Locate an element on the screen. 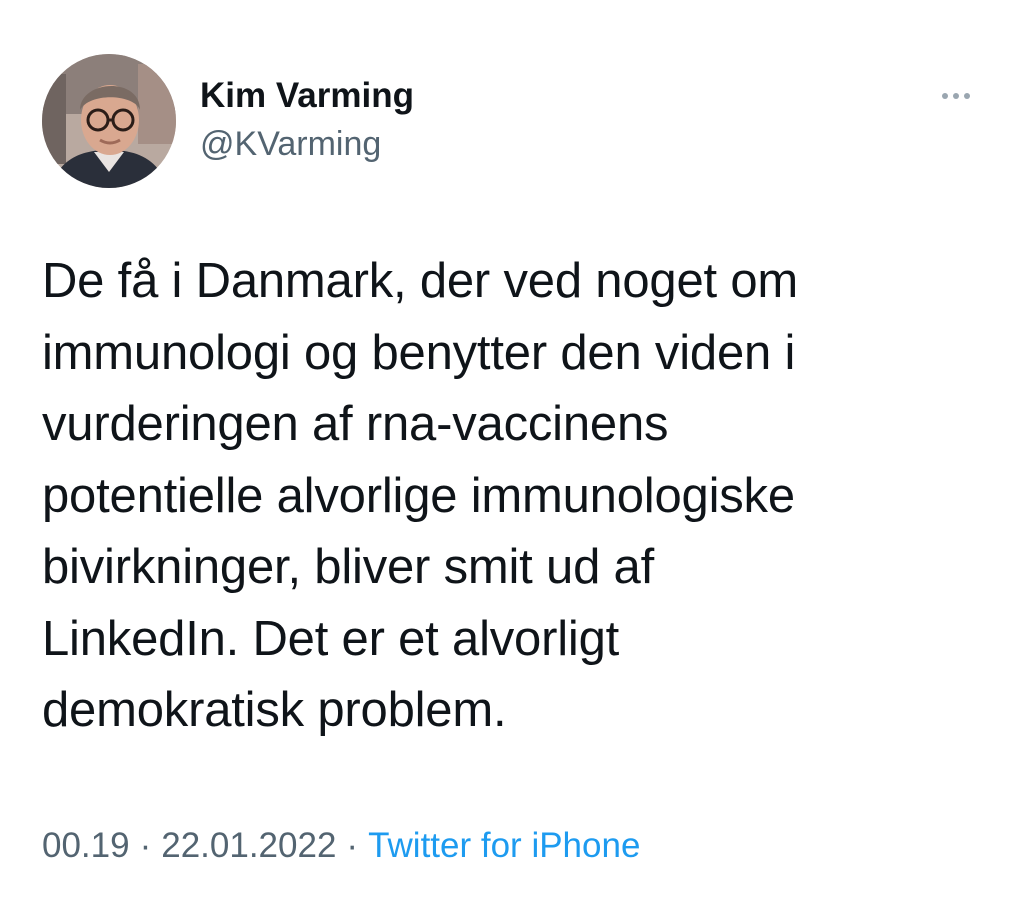  author-display-name: Kim Varming is located at coordinates (307, 96).